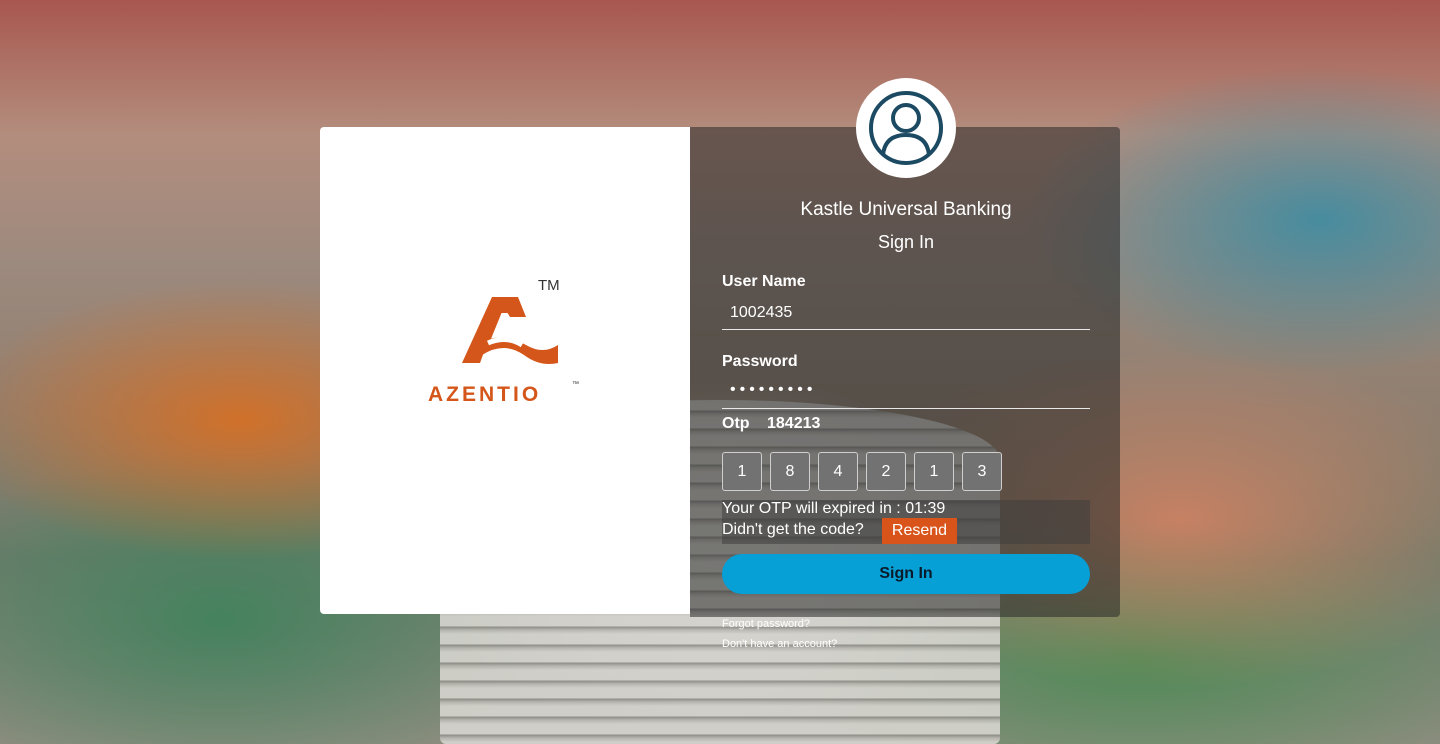 This screenshot has height=744, width=1440. What do you see at coordinates (766, 624) in the screenshot?
I see `forgot-password-link: Forgot password?` at bounding box center [766, 624].